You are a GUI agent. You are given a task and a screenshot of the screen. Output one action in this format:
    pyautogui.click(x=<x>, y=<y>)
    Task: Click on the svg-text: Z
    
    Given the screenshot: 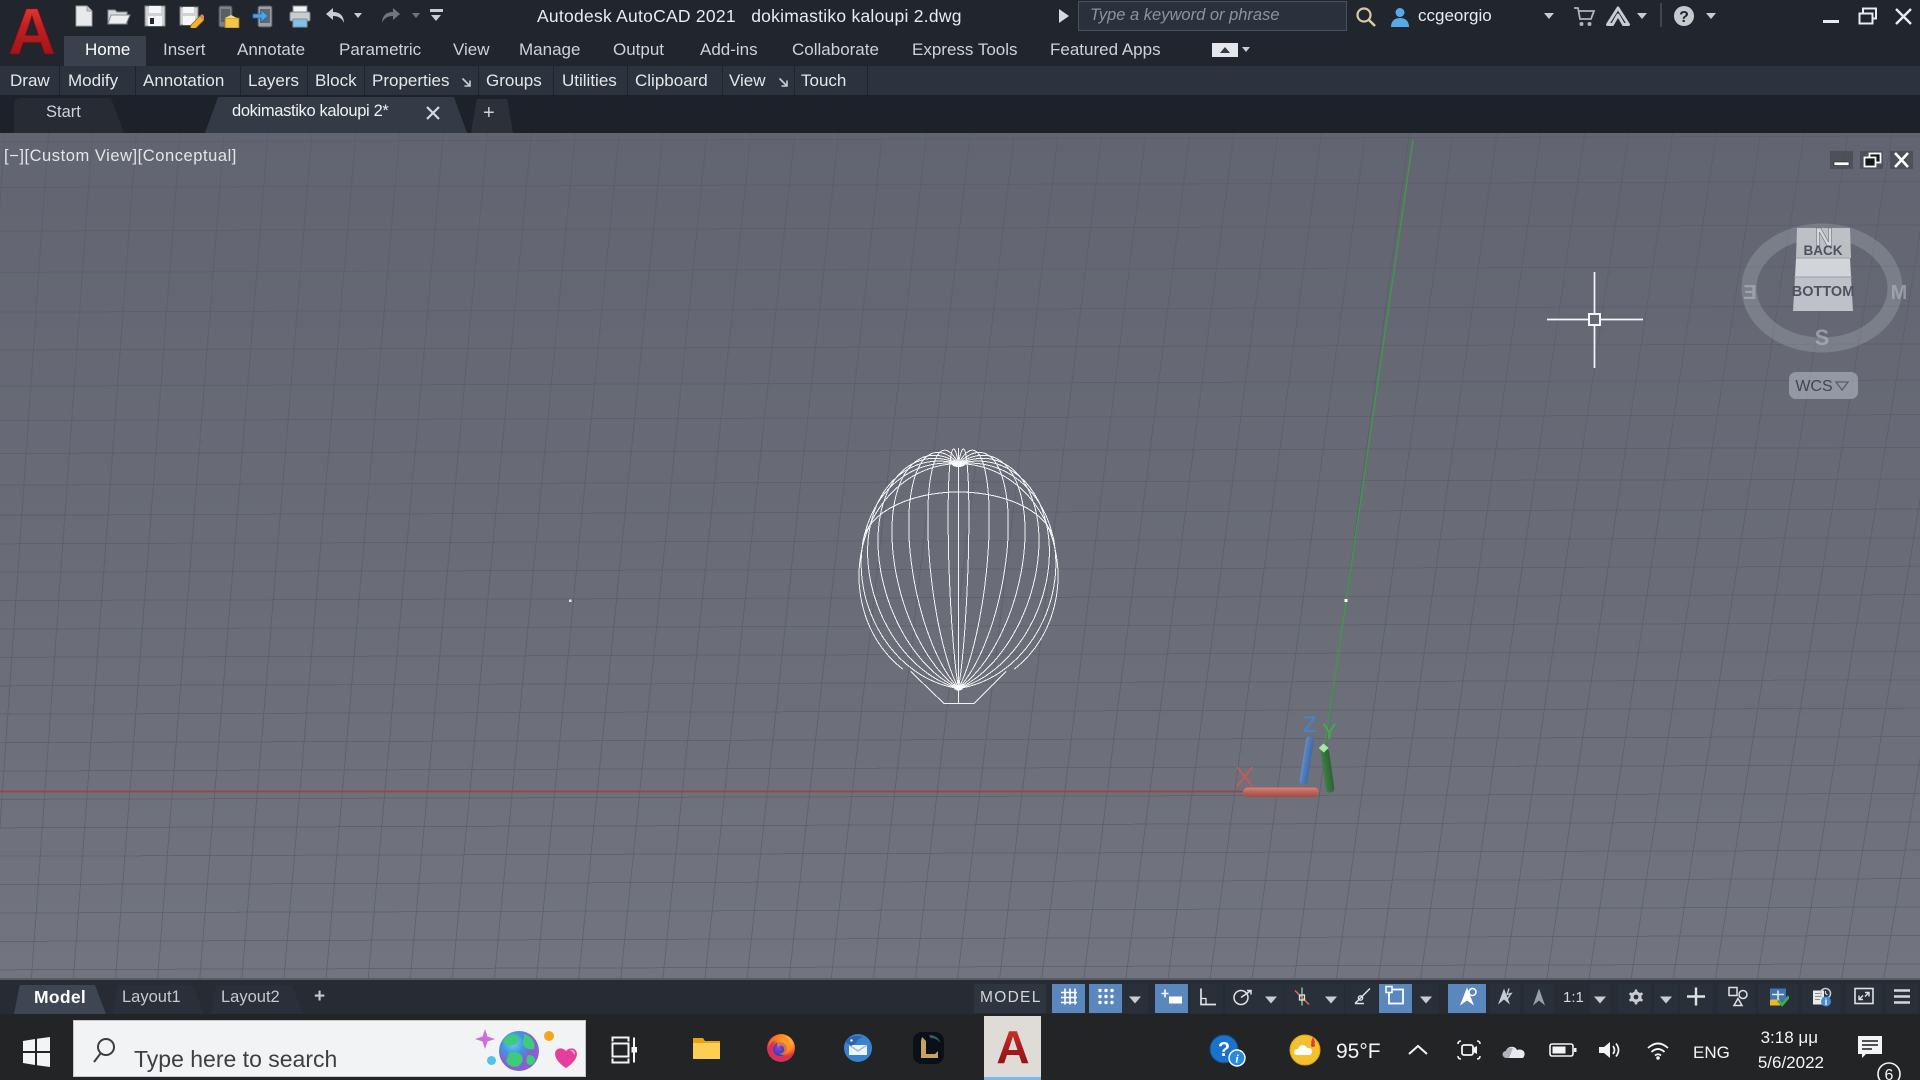 What is the action you would take?
    pyautogui.click(x=1309, y=724)
    